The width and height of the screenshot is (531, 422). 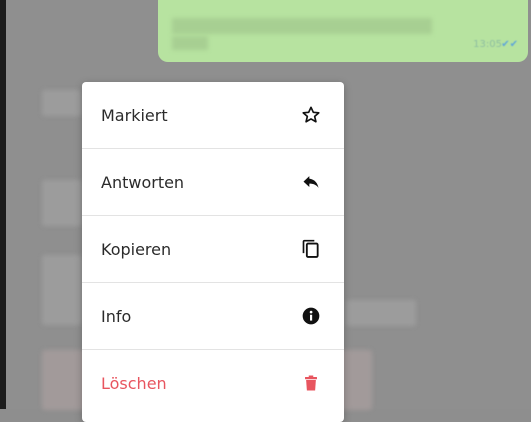 I want to click on message-time: 13:05, so click(x=487, y=44).